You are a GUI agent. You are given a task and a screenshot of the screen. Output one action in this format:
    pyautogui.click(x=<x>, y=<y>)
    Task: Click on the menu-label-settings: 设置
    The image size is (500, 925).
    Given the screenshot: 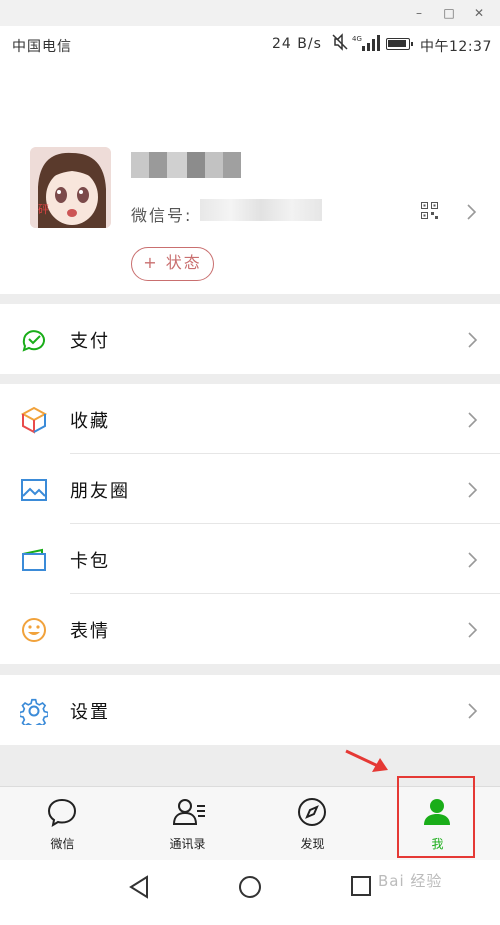 What is the action you would take?
    pyautogui.click(x=90, y=712)
    